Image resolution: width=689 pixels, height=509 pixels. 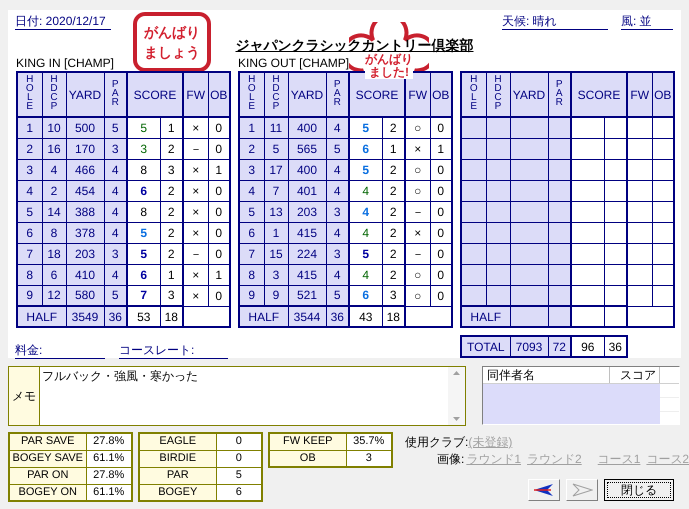 What do you see at coordinates (619, 459) in the screenshot?
I see `image-link: コース1` at bounding box center [619, 459].